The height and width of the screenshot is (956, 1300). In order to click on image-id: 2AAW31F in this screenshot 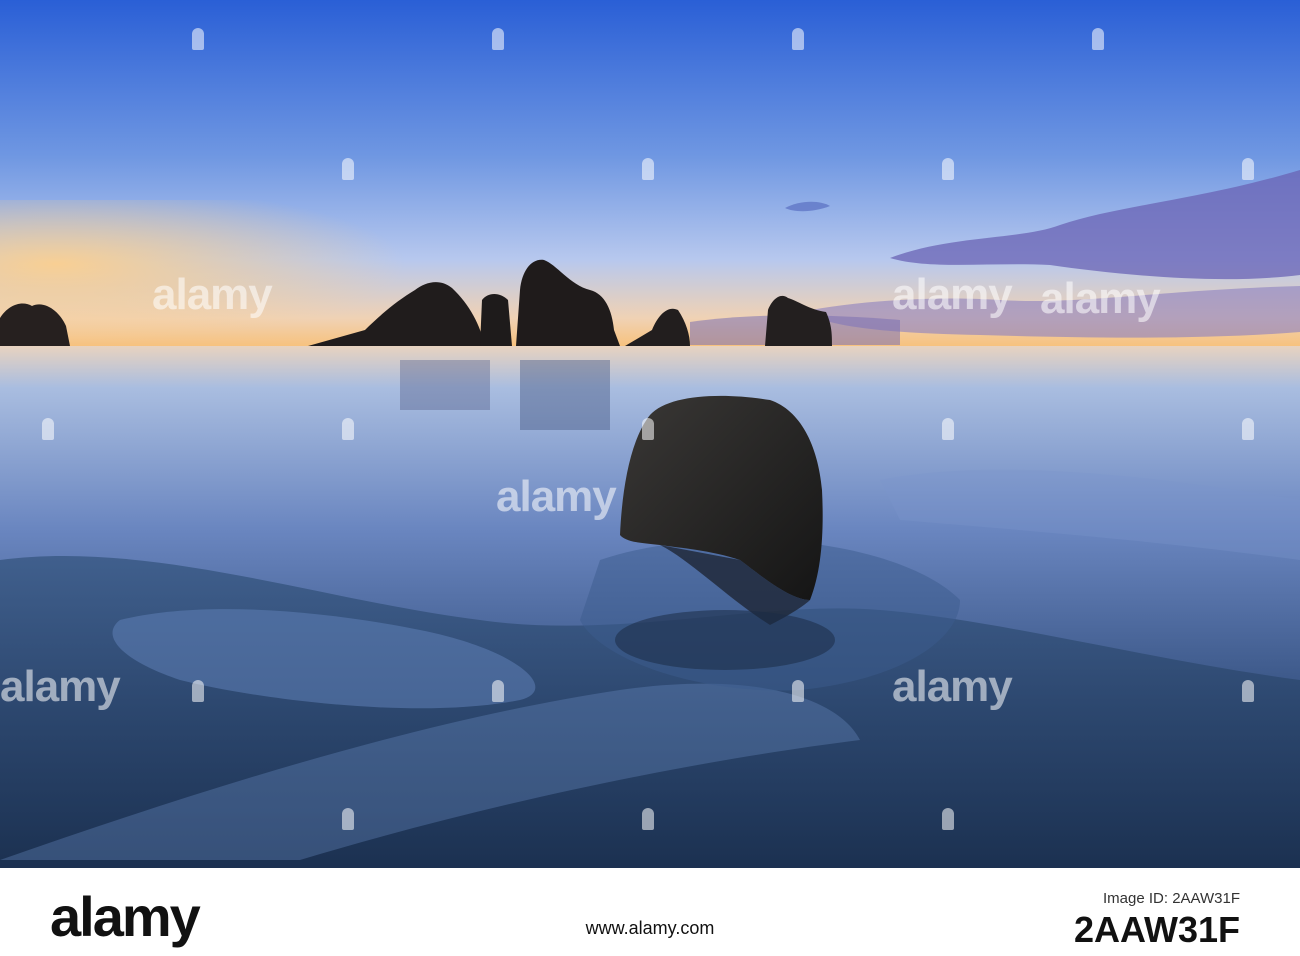, I will do `click(1156, 929)`.